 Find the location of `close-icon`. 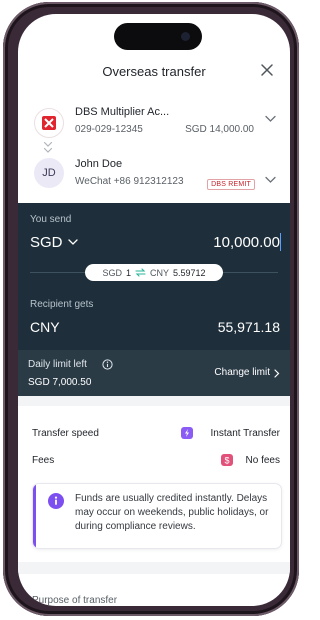

close-icon is located at coordinates (267, 70).